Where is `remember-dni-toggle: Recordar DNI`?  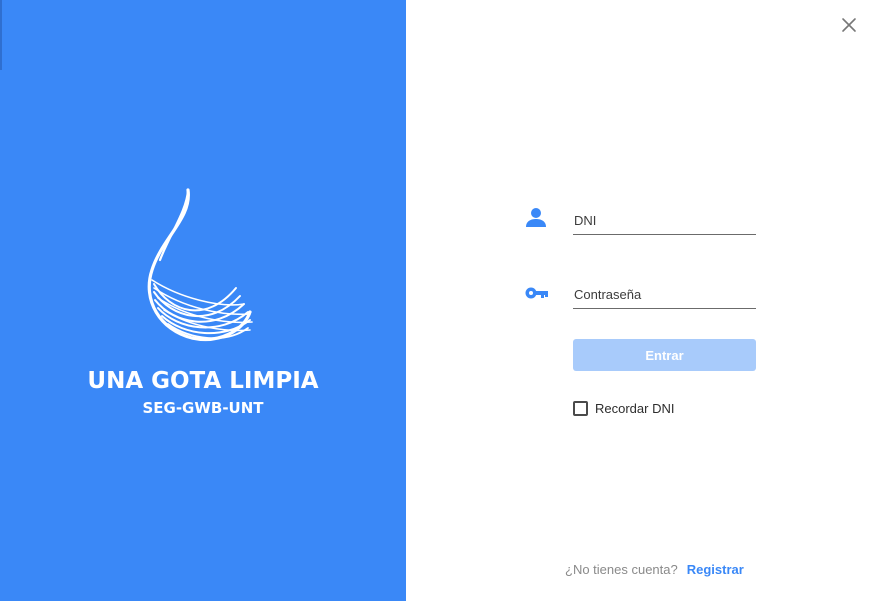 remember-dni-toggle: Recordar DNI is located at coordinates (623, 408).